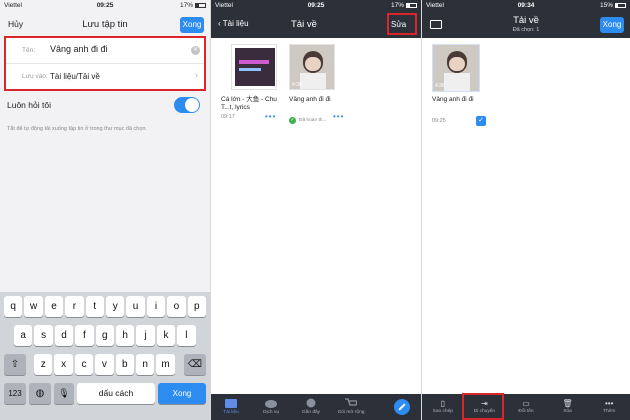 This screenshot has height=420, width=630. I want to click on cloud-icon, so click(271, 403).